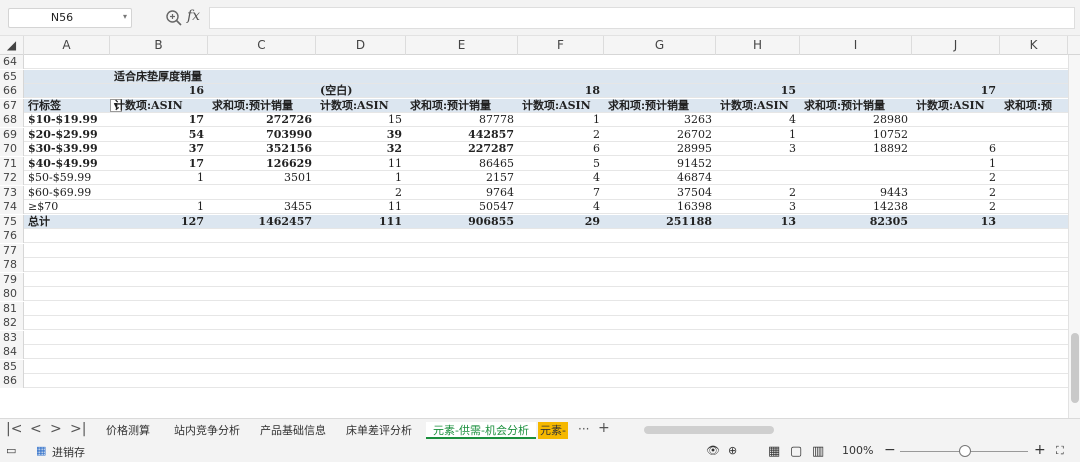  I want to click on cell-d72: 1, so click(361, 178).